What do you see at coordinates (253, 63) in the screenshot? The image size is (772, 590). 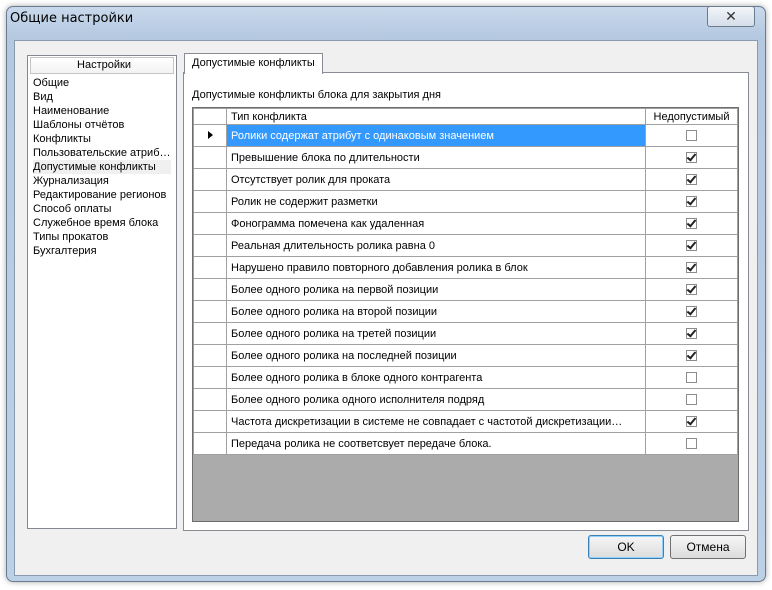 I see `tab-allowed-conflicts: Допустимые конфликты` at bounding box center [253, 63].